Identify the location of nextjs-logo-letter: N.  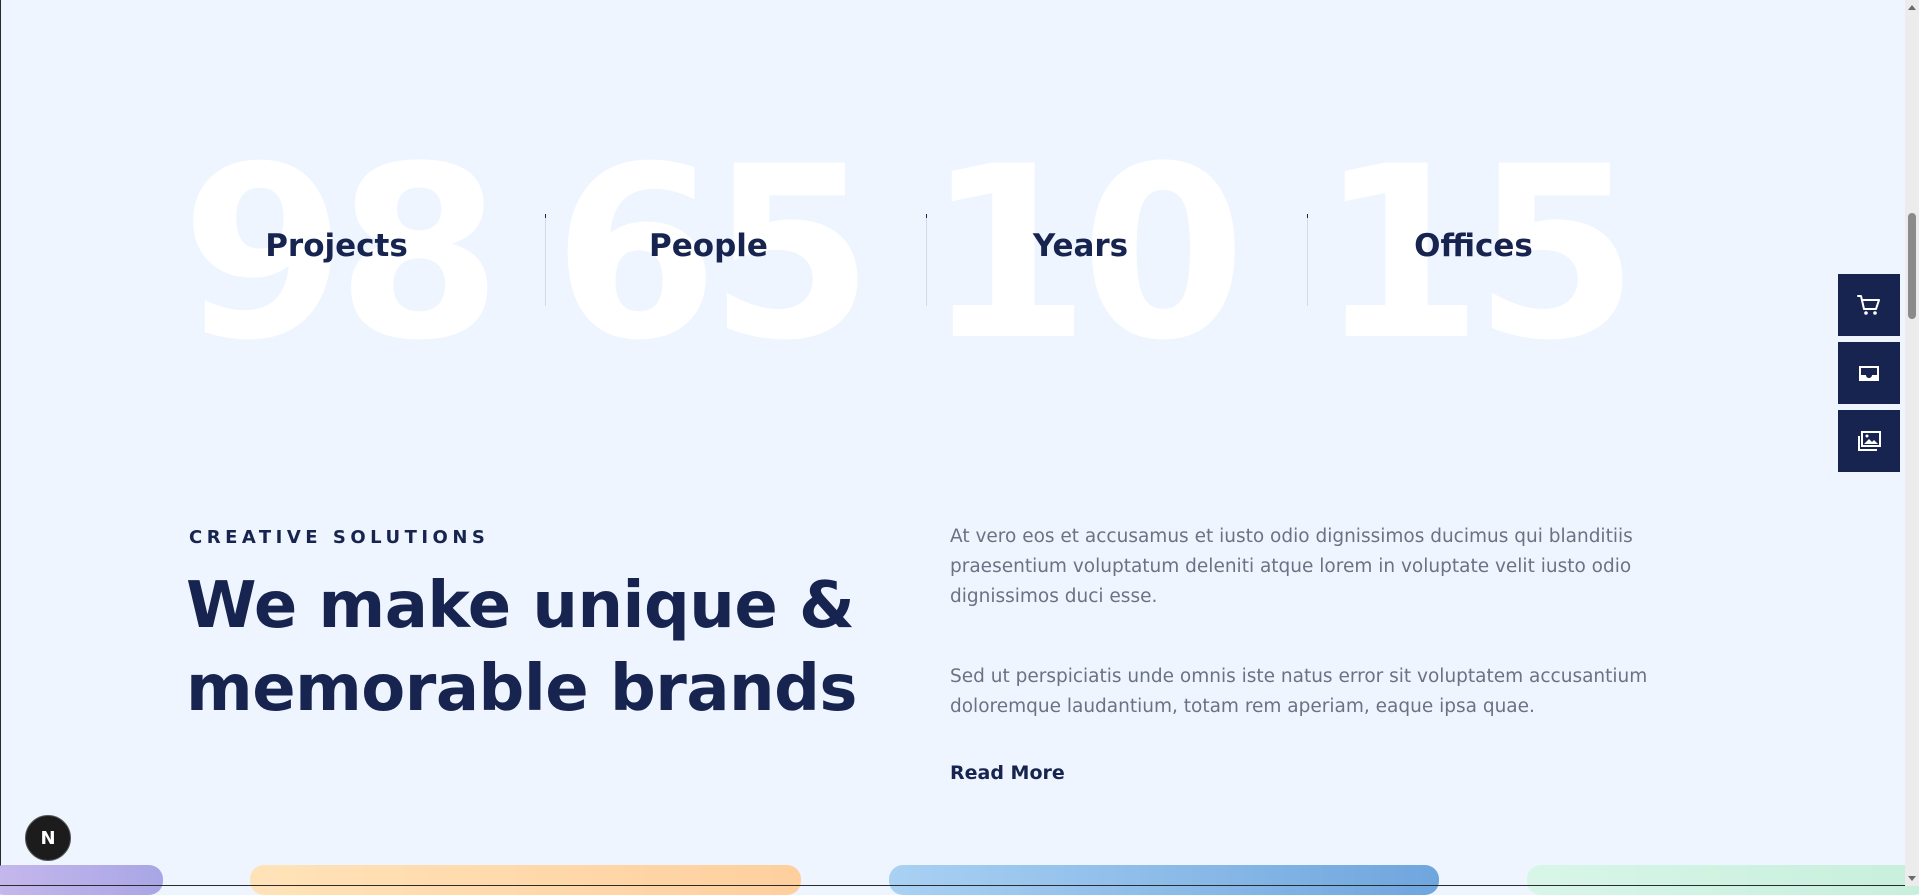
(48, 838).